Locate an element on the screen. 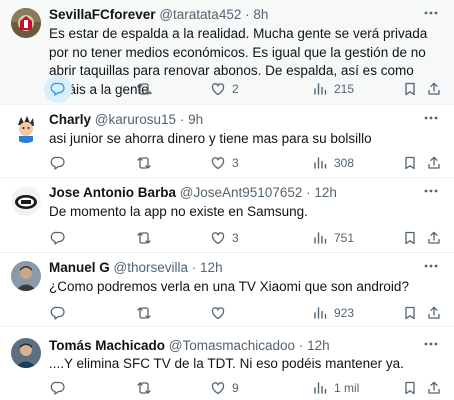  tweet-actions: 3 751 is located at coordinates (227, 238).